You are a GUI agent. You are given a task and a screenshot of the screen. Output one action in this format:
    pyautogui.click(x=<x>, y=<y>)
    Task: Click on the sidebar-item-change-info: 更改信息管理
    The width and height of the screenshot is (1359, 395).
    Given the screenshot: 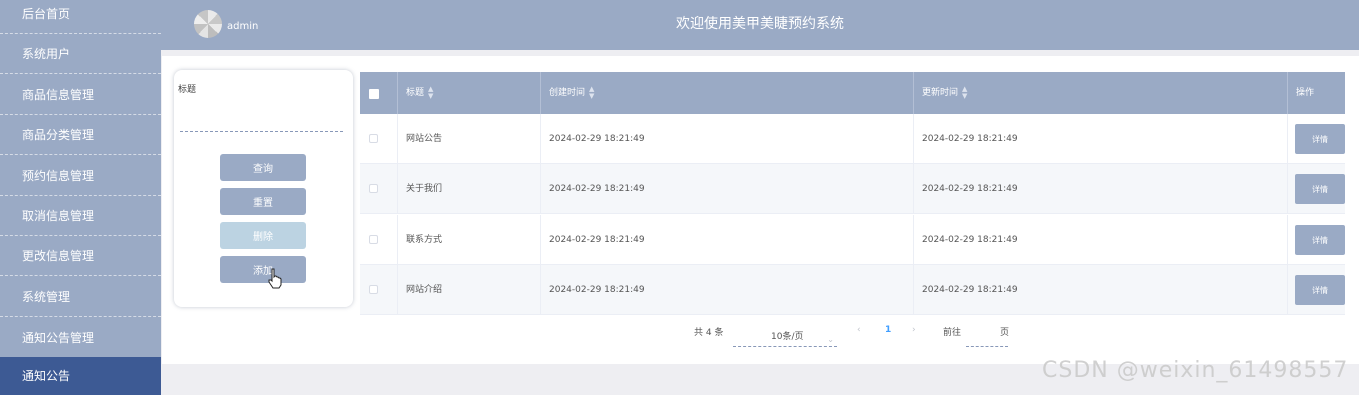 What is the action you would take?
    pyautogui.click(x=80, y=256)
    